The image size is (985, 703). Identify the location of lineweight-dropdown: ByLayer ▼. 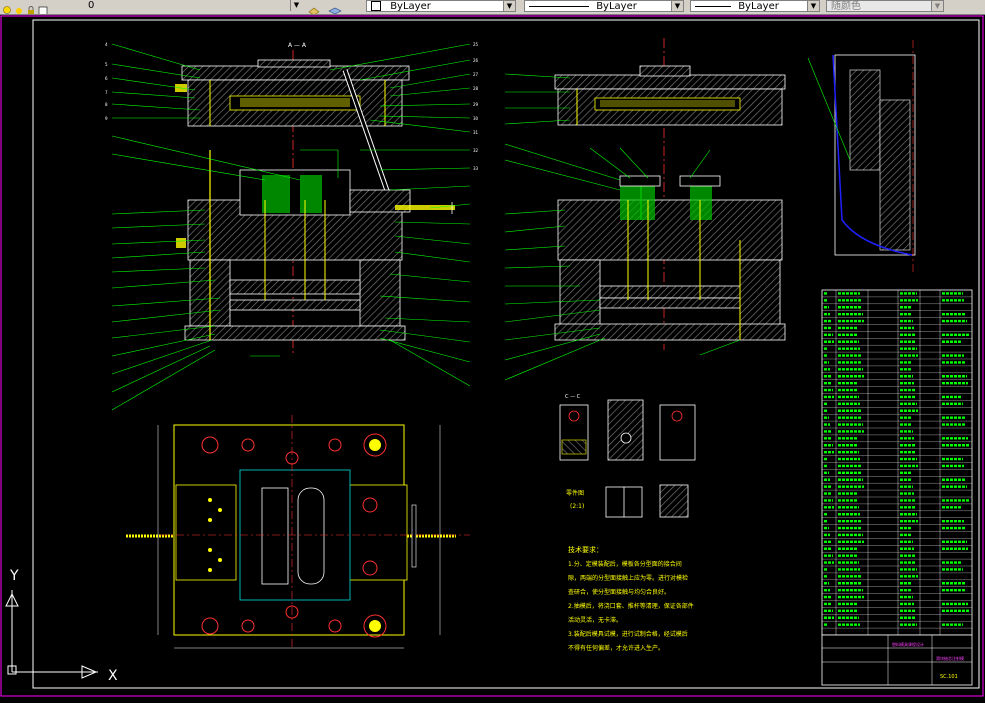
(755, 6).